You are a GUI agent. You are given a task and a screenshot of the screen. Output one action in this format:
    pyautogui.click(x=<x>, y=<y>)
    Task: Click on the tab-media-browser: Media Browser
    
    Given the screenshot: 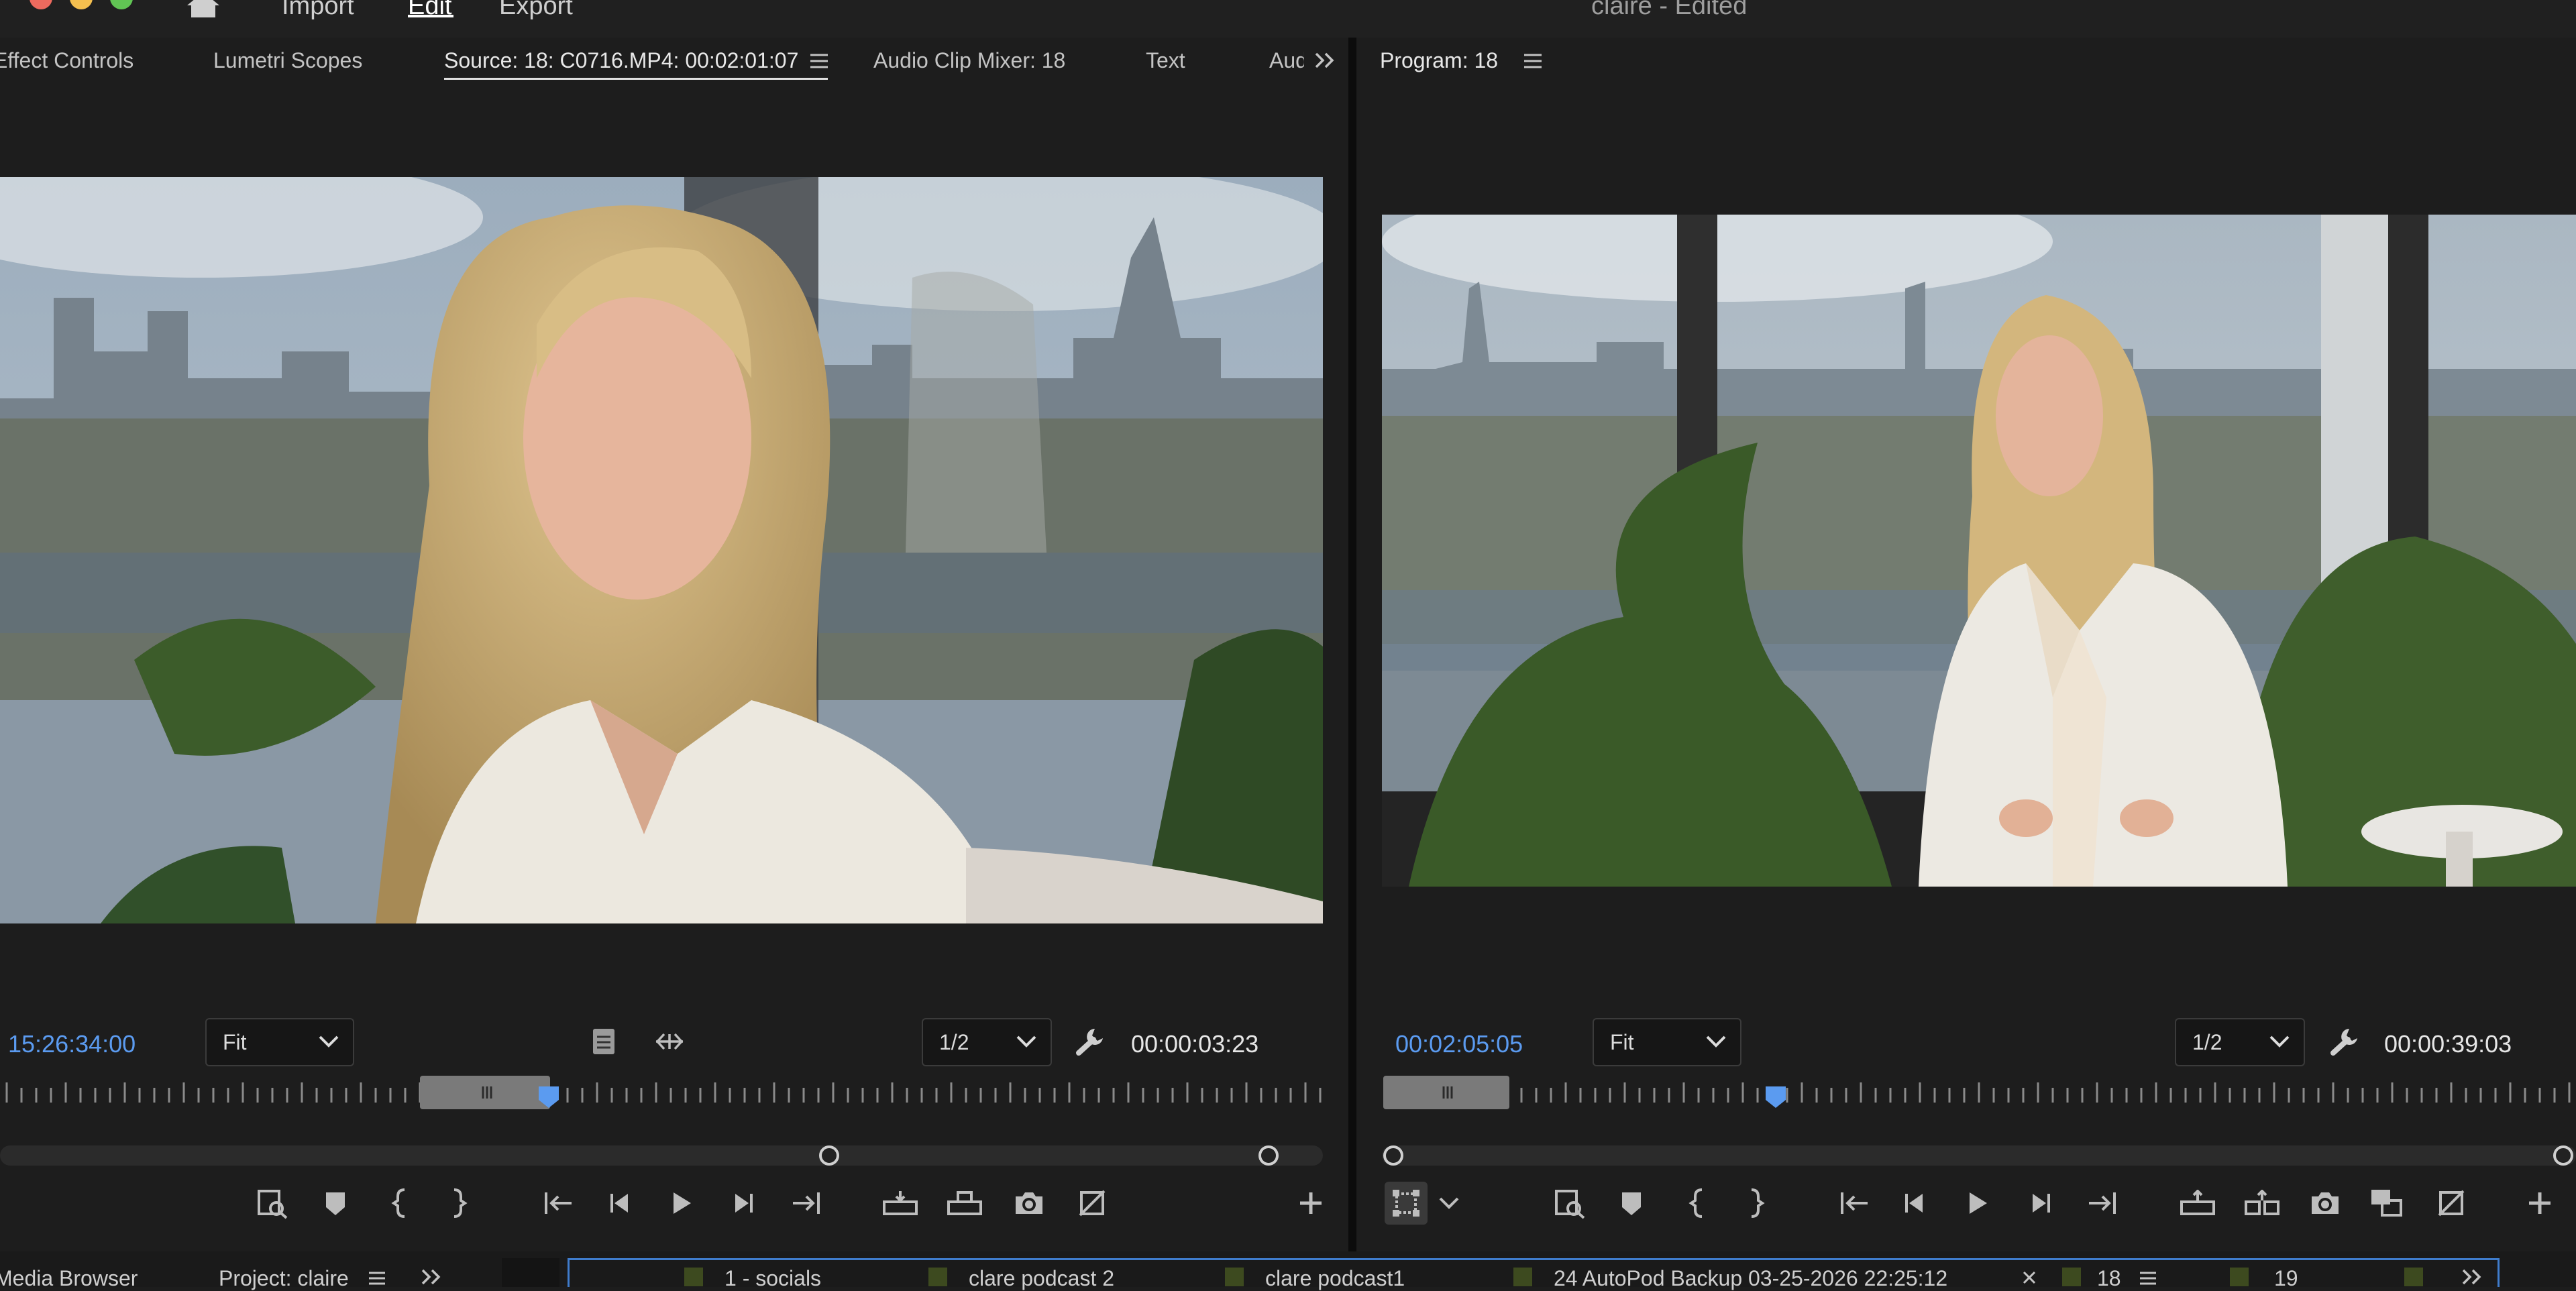 What is the action you would take?
    pyautogui.click(x=69, y=1278)
    